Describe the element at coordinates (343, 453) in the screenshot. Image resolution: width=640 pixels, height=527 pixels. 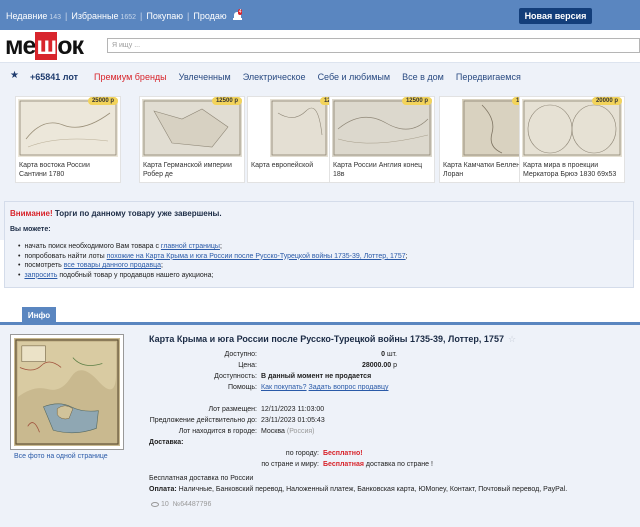
I see `delivery-city-value: Бесплатно!` at that location.